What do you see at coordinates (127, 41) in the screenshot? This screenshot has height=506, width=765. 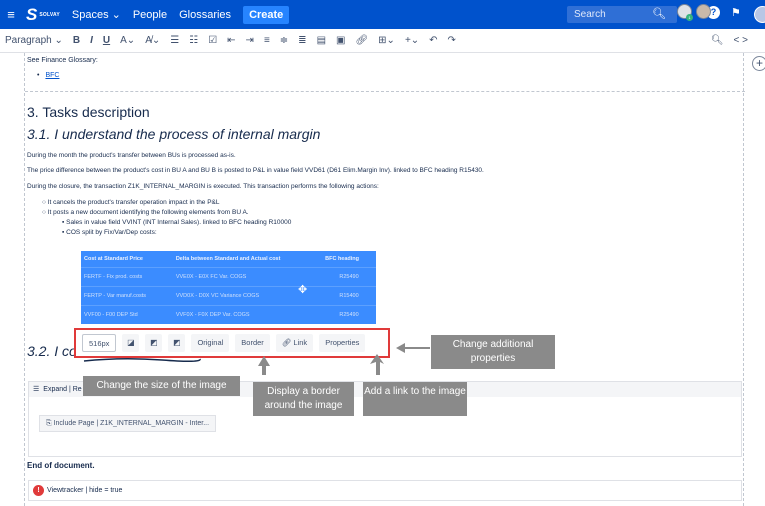 I see `text-color-button: A⌄` at bounding box center [127, 41].